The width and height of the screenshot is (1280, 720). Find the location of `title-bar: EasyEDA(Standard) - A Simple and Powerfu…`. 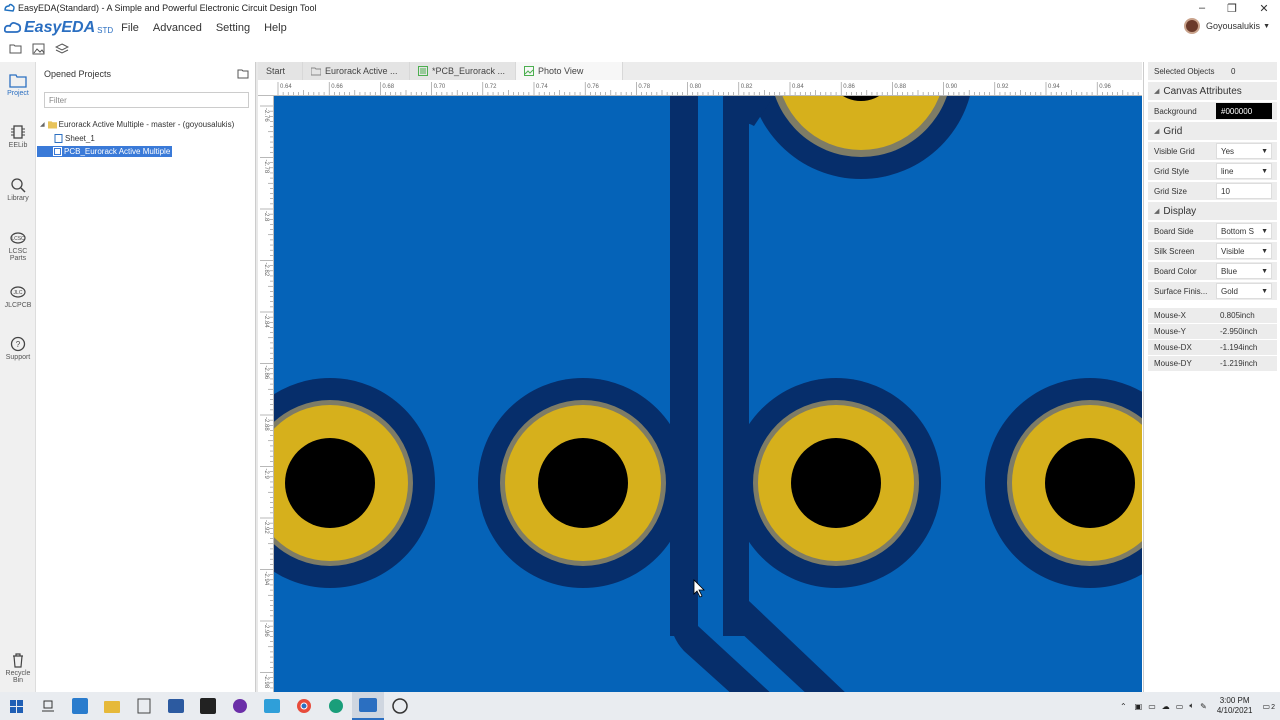

title-bar: EasyEDA(Standard) - A Simple and Powerfu… is located at coordinates (640, 8).